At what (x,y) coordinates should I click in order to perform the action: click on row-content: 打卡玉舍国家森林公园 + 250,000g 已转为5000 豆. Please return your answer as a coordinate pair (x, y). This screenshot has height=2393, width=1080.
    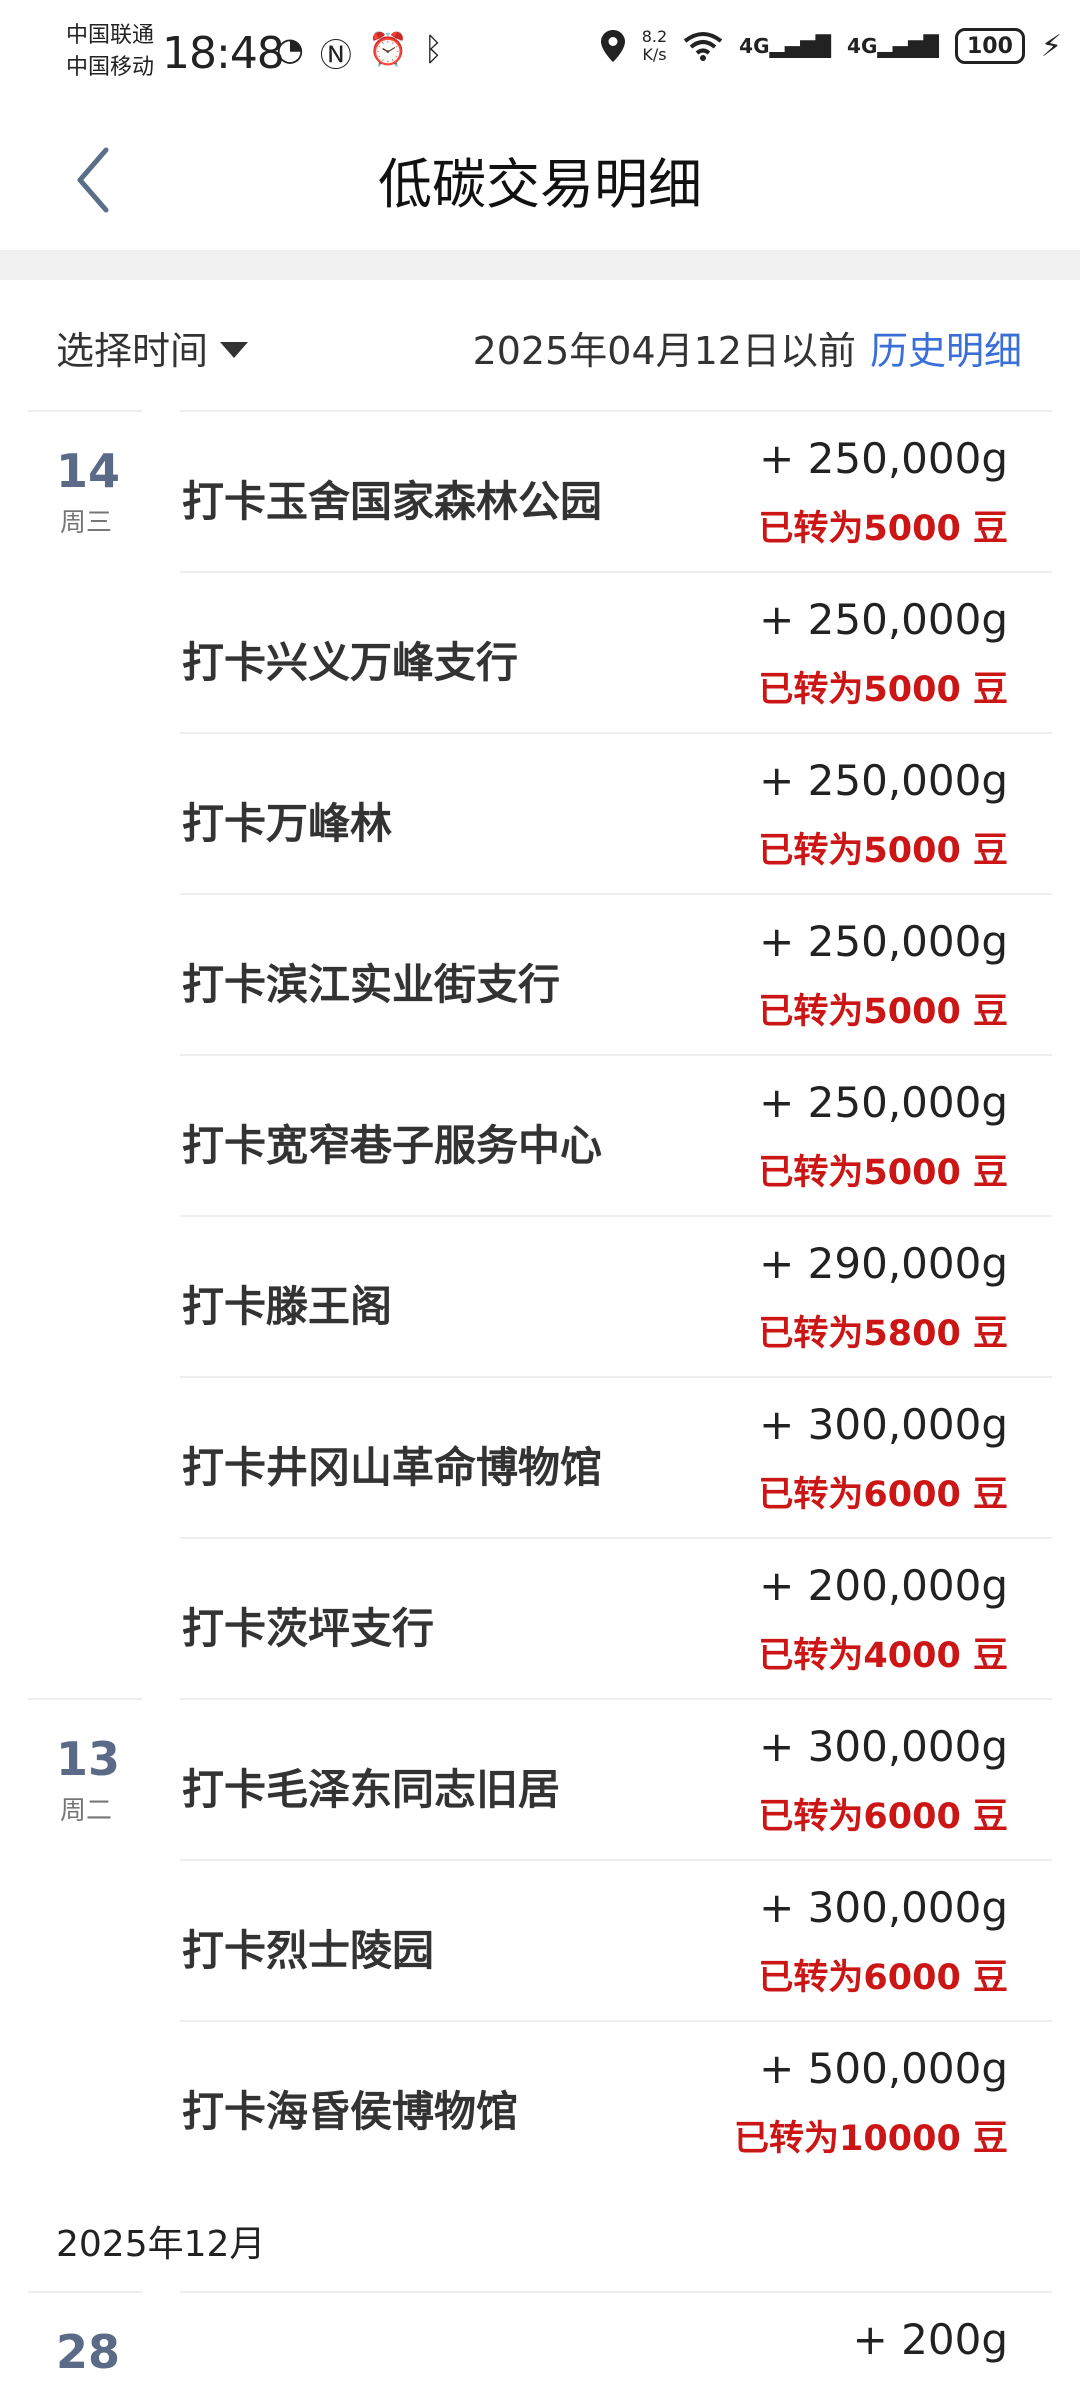
    Looking at the image, I should click on (616, 491).